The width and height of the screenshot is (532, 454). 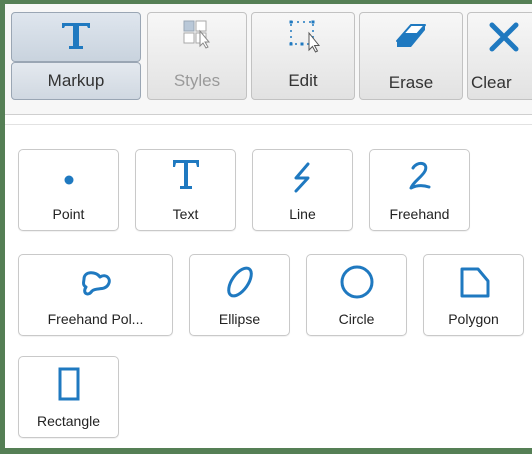 What do you see at coordinates (239, 319) in the screenshot?
I see `ellipse-label: Ellipse` at bounding box center [239, 319].